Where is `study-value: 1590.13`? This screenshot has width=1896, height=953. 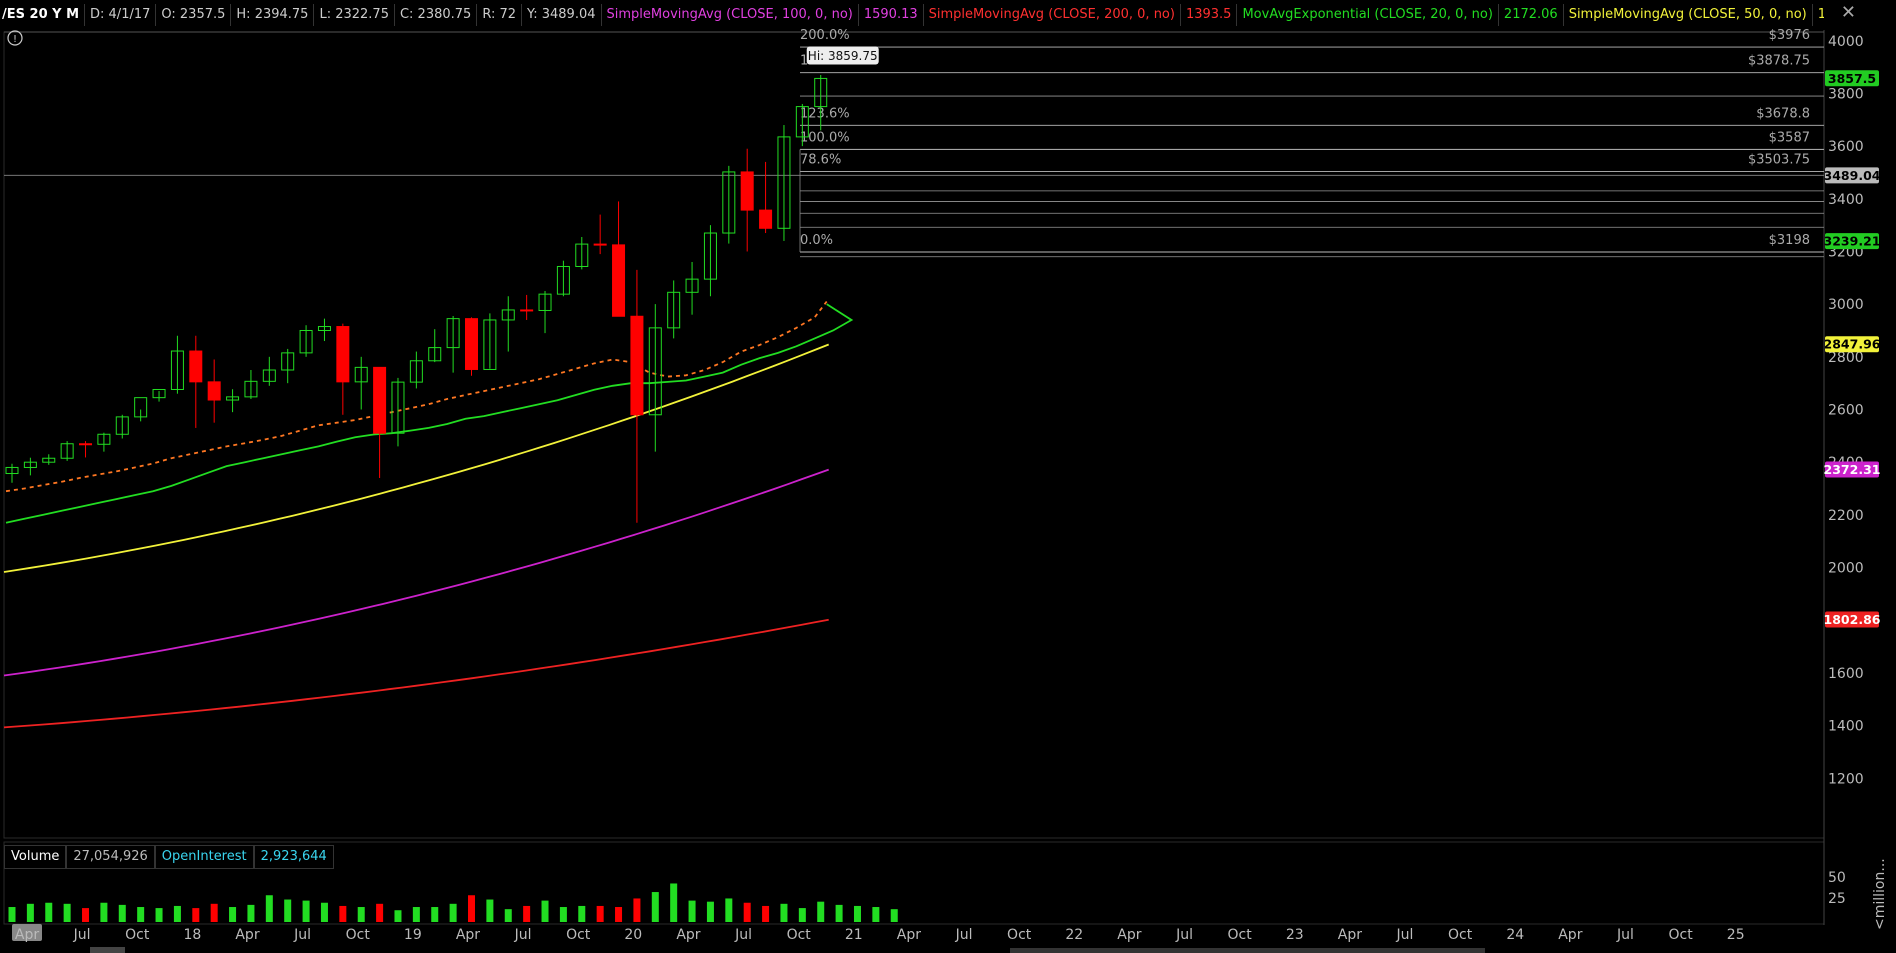
study-value: 1590.13 is located at coordinates (891, 15).